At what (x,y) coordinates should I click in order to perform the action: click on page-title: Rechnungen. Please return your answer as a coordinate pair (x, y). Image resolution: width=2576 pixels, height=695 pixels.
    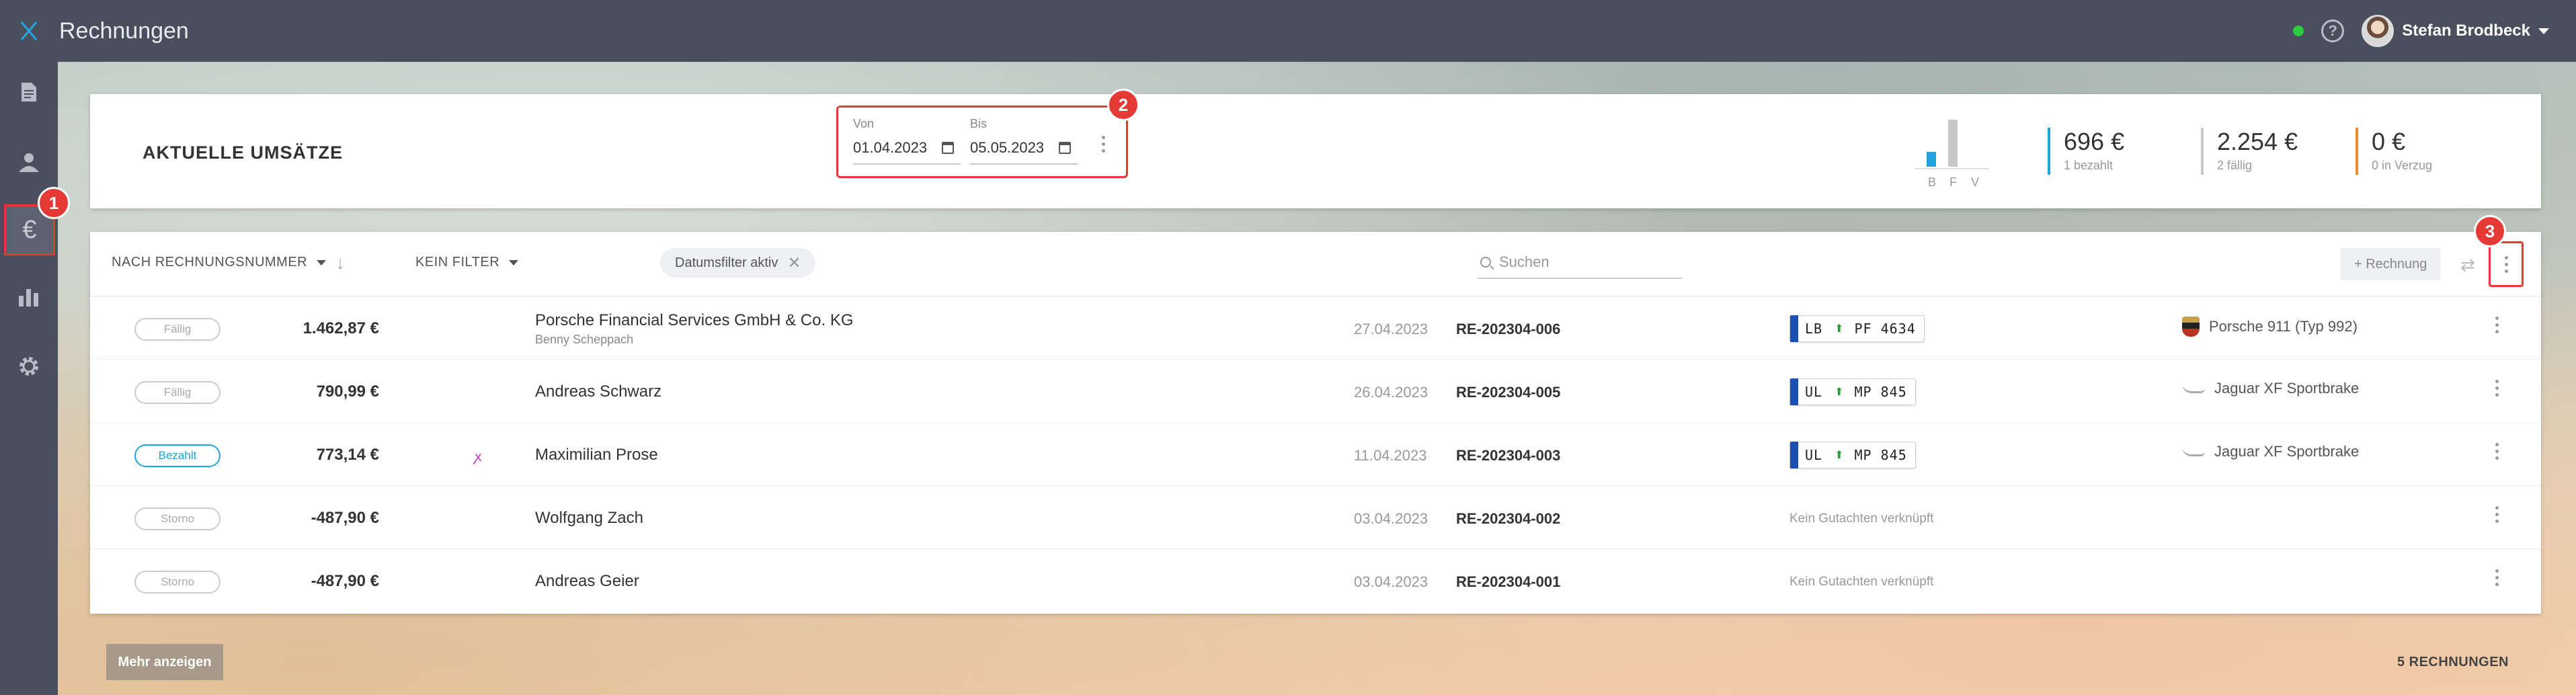
    Looking at the image, I should click on (124, 30).